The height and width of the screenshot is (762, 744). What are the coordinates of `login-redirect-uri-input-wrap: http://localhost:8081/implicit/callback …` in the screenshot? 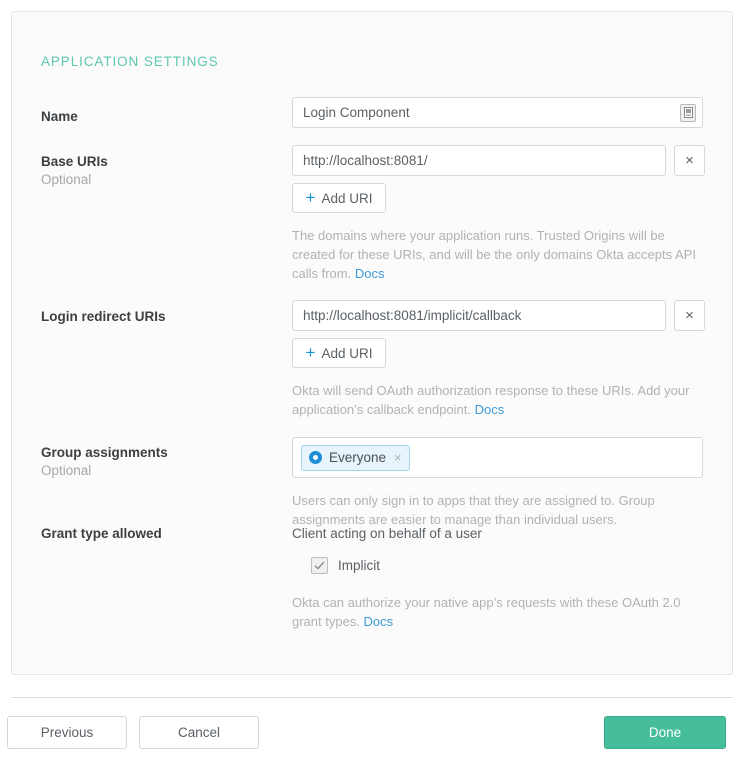 It's located at (498, 315).